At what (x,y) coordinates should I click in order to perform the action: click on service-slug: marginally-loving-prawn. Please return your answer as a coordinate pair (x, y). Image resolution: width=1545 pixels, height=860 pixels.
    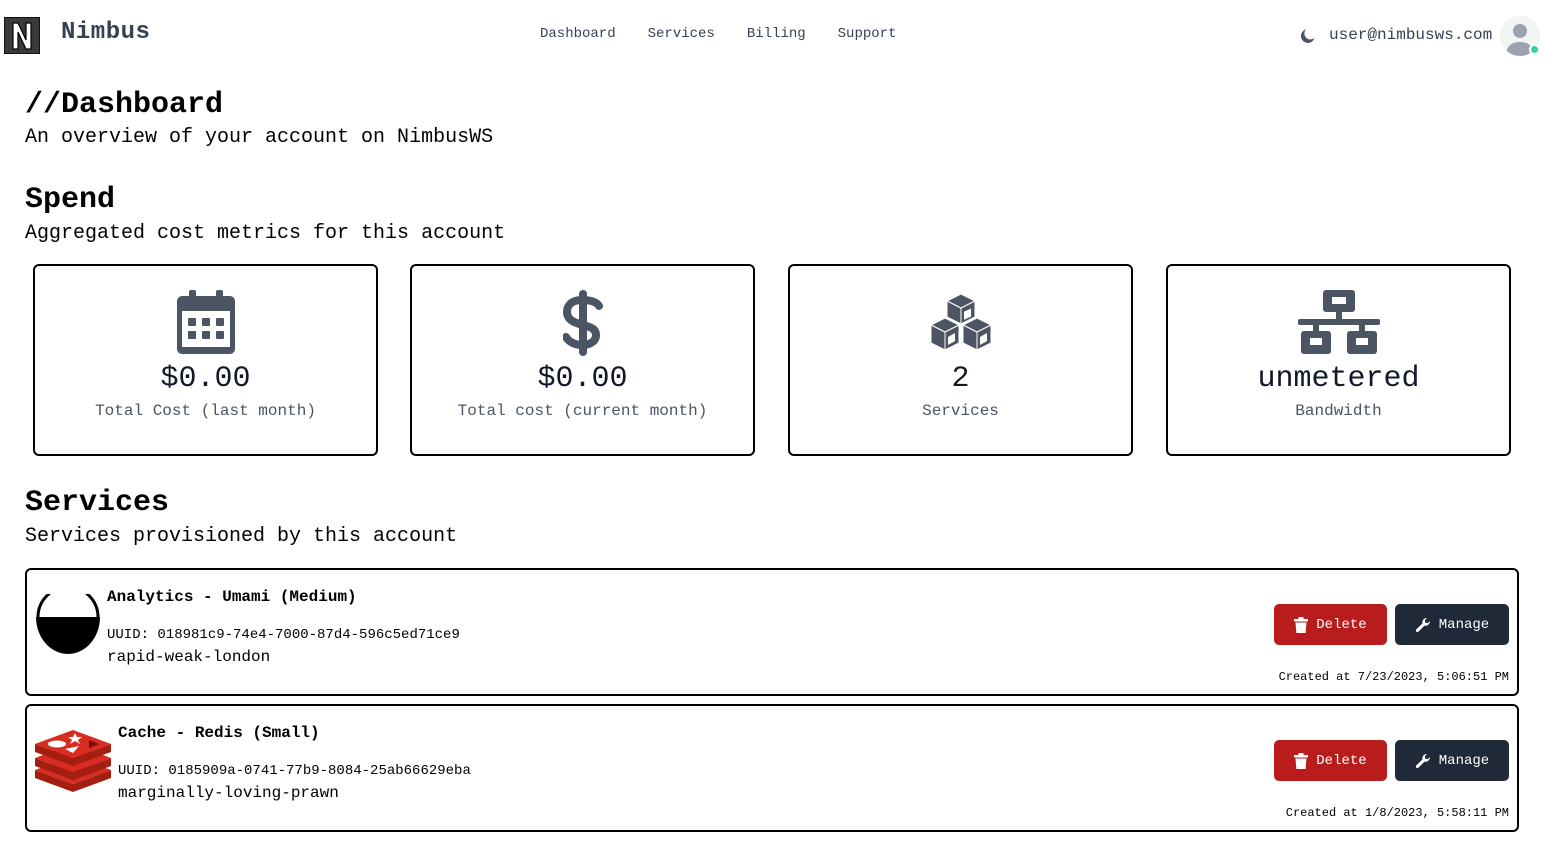
    Looking at the image, I should click on (228, 793).